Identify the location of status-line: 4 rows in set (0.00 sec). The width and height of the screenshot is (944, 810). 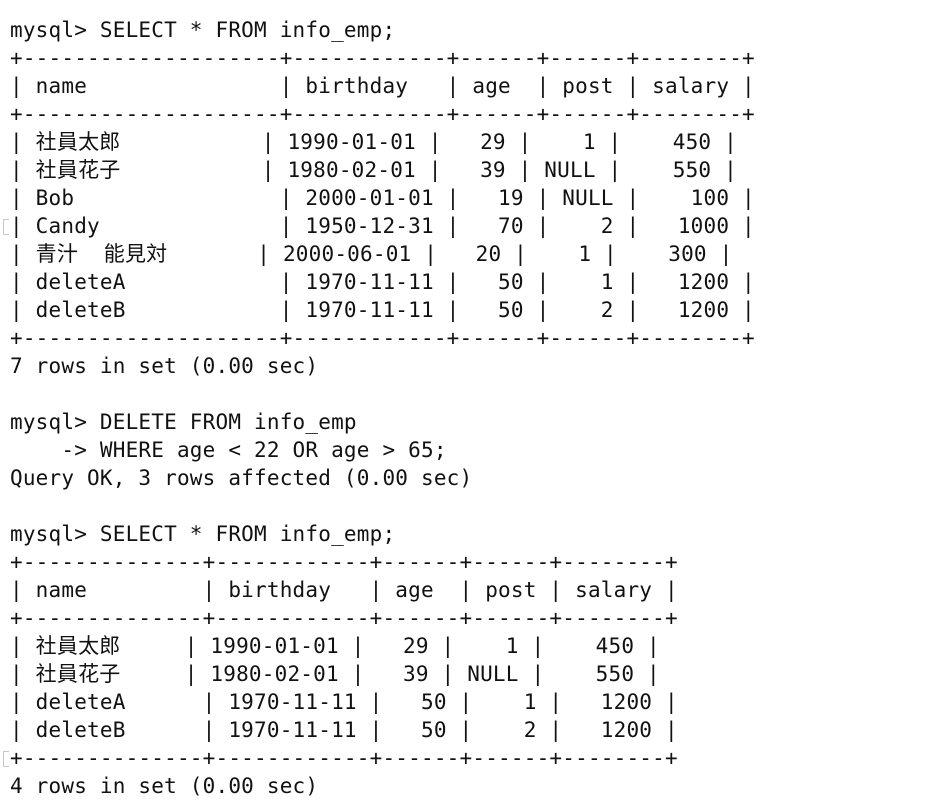
(164, 786).